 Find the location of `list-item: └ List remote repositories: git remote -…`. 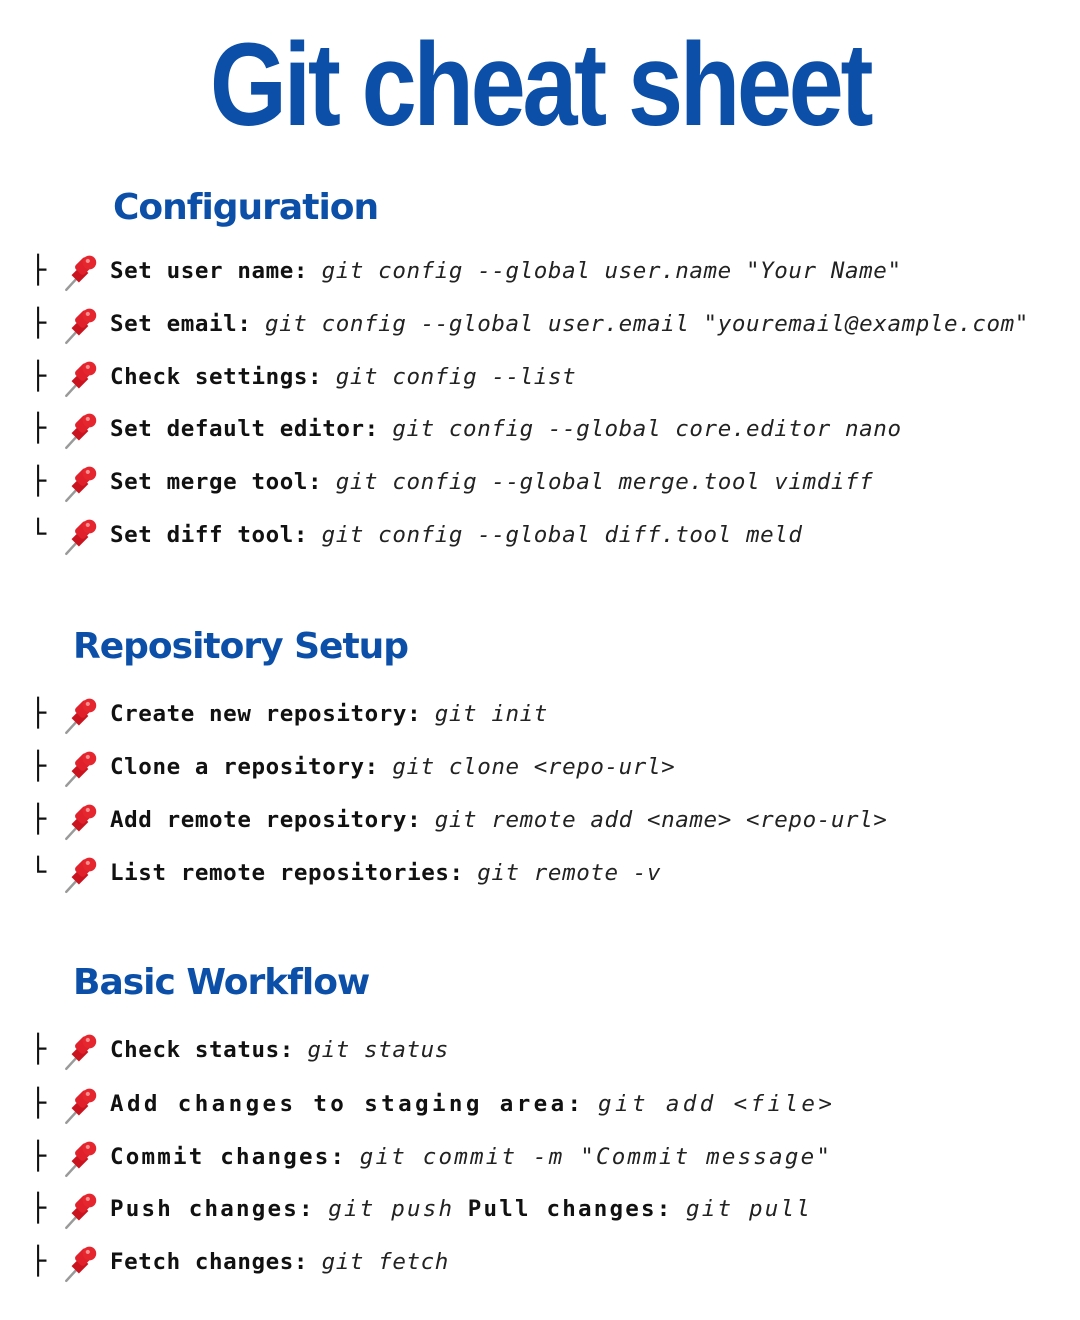

list-item: └ List remote repositories: git remote -… is located at coordinates (540, 876).